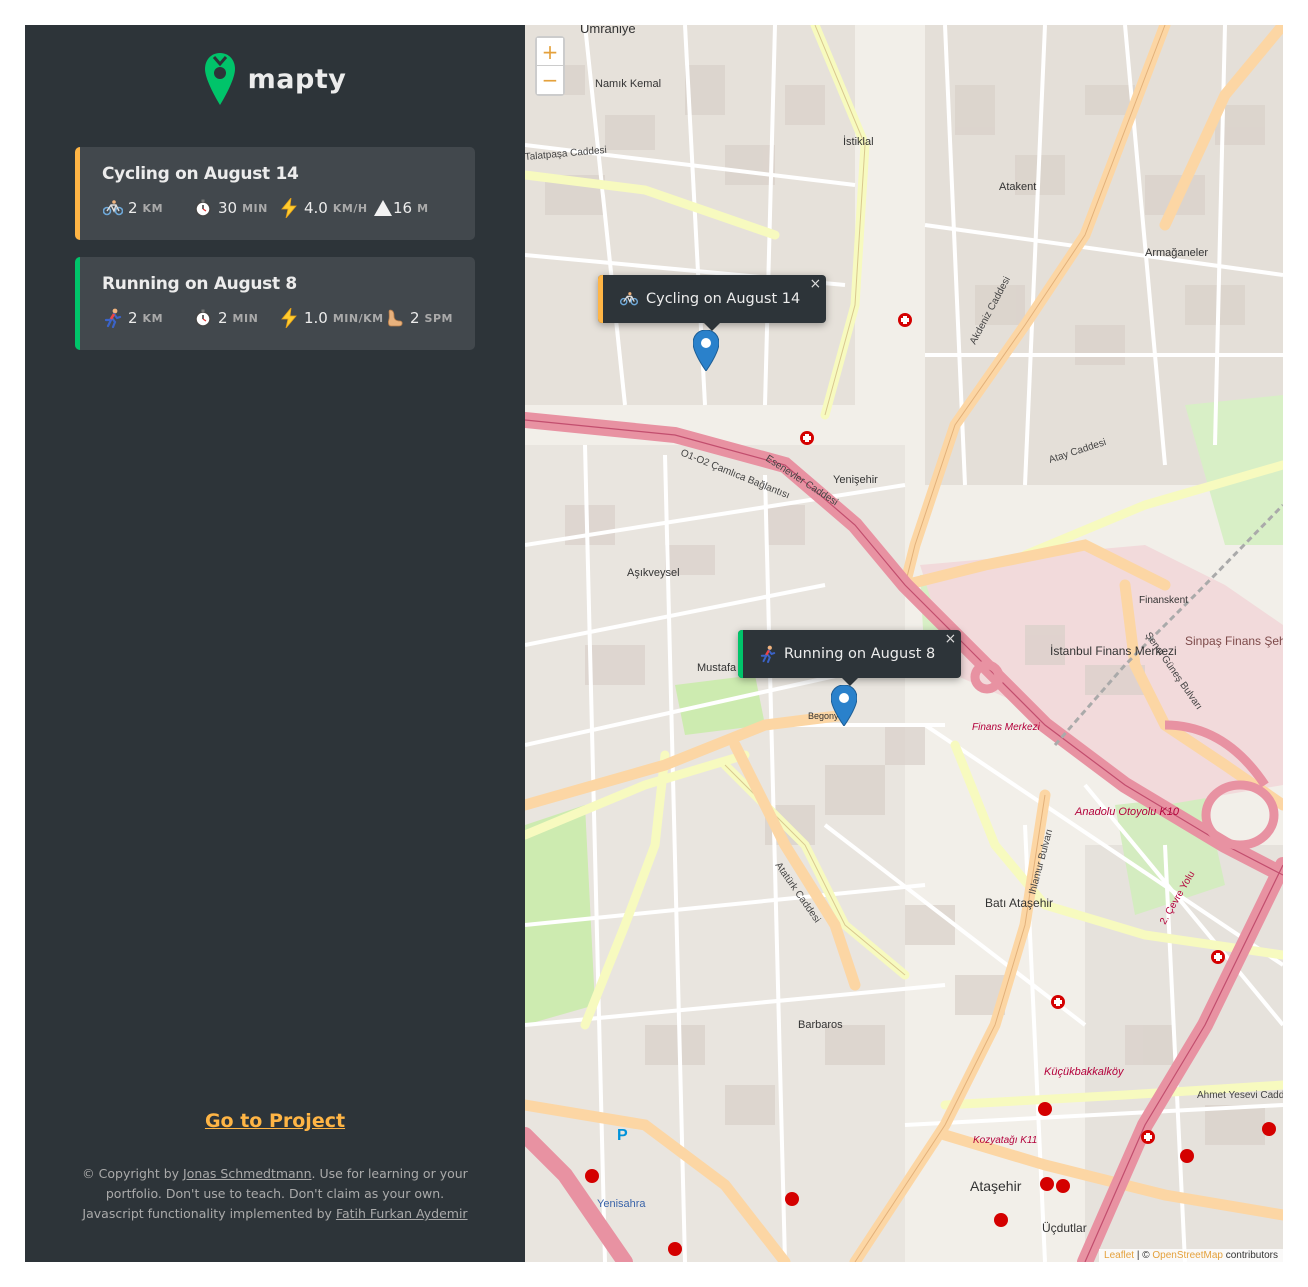 The image size is (1308, 1287). What do you see at coordinates (858, 141) in the screenshot?
I see `place-label: İstiklal` at bounding box center [858, 141].